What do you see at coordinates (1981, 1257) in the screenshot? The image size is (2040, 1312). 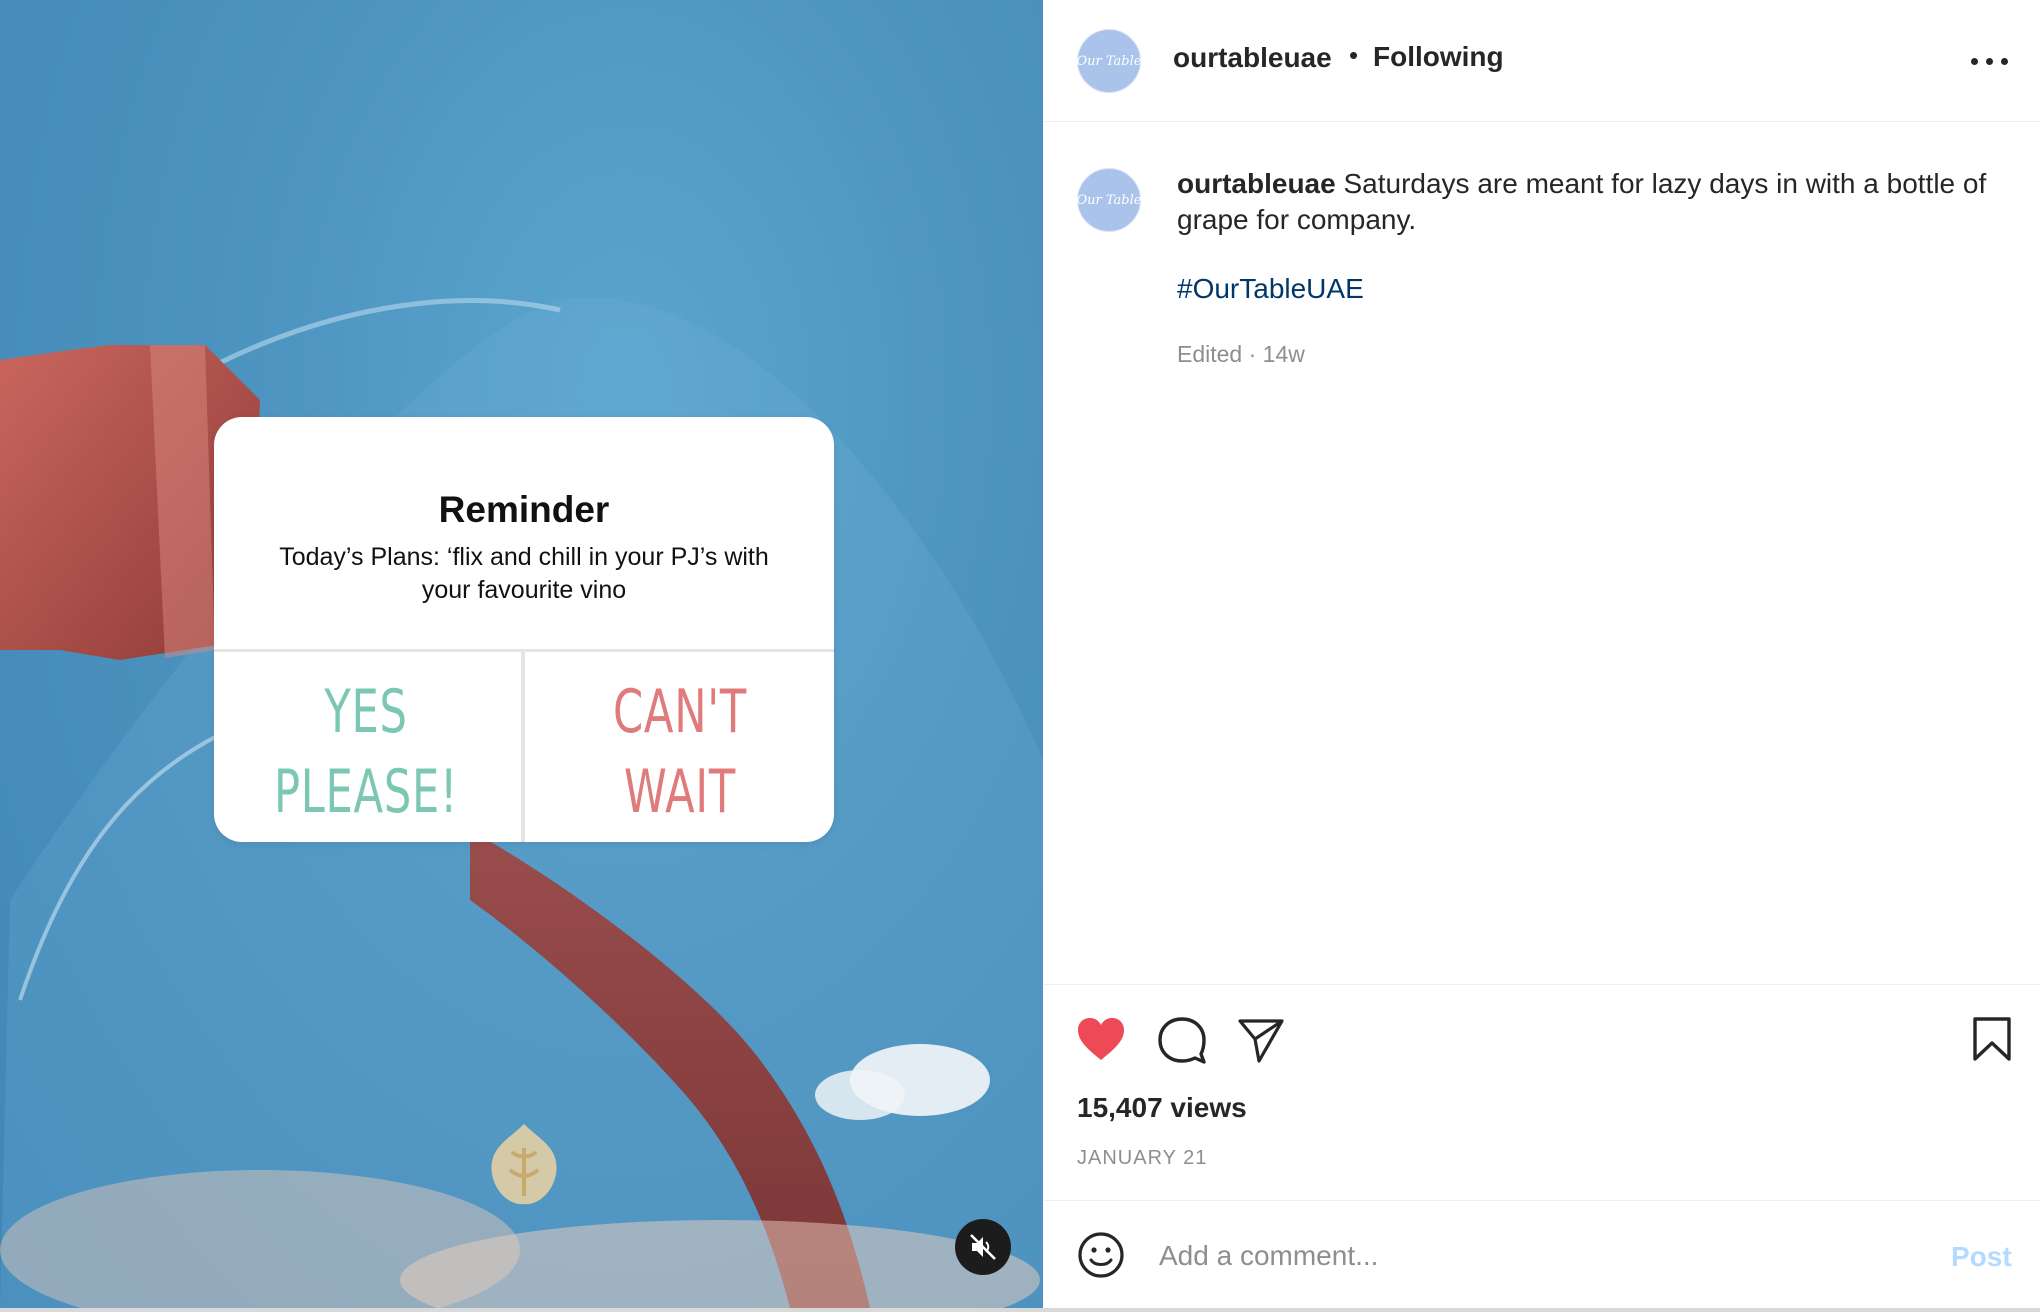 I see `post-comment-button: Post` at bounding box center [1981, 1257].